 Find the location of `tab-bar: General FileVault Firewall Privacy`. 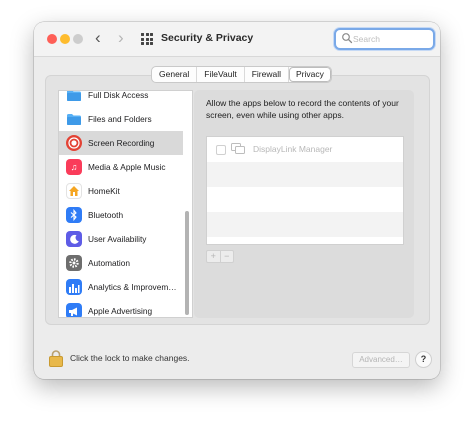

tab-bar: General FileVault Firewall Privacy is located at coordinates (241, 74).